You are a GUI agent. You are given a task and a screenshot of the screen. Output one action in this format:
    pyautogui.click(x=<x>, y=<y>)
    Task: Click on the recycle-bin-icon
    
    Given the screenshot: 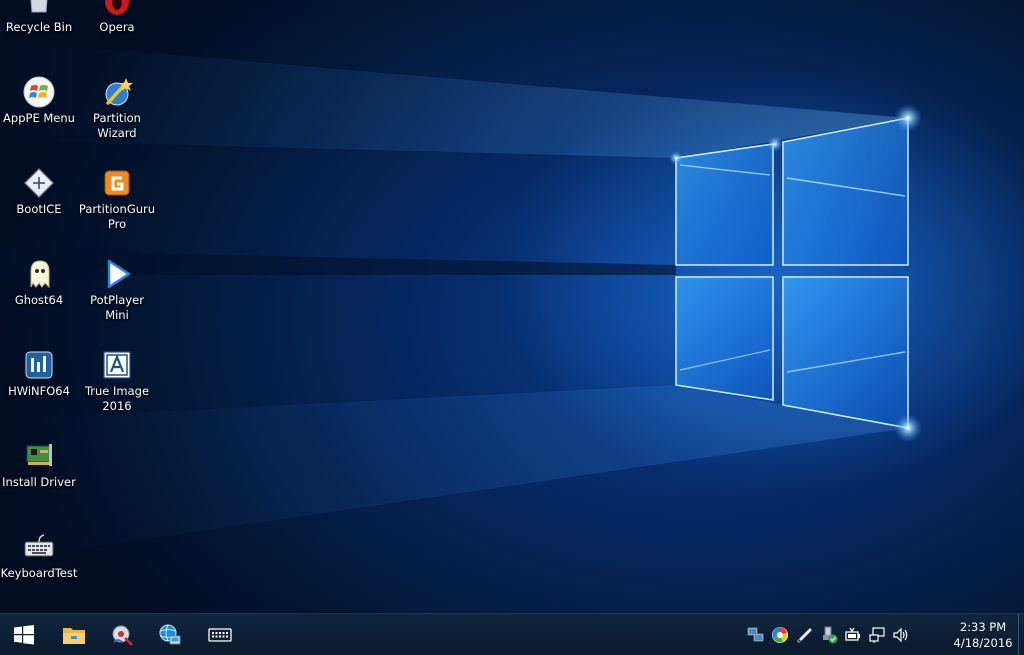 What is the action you would take?
    pyautogui.click(x=39, y=6)
    